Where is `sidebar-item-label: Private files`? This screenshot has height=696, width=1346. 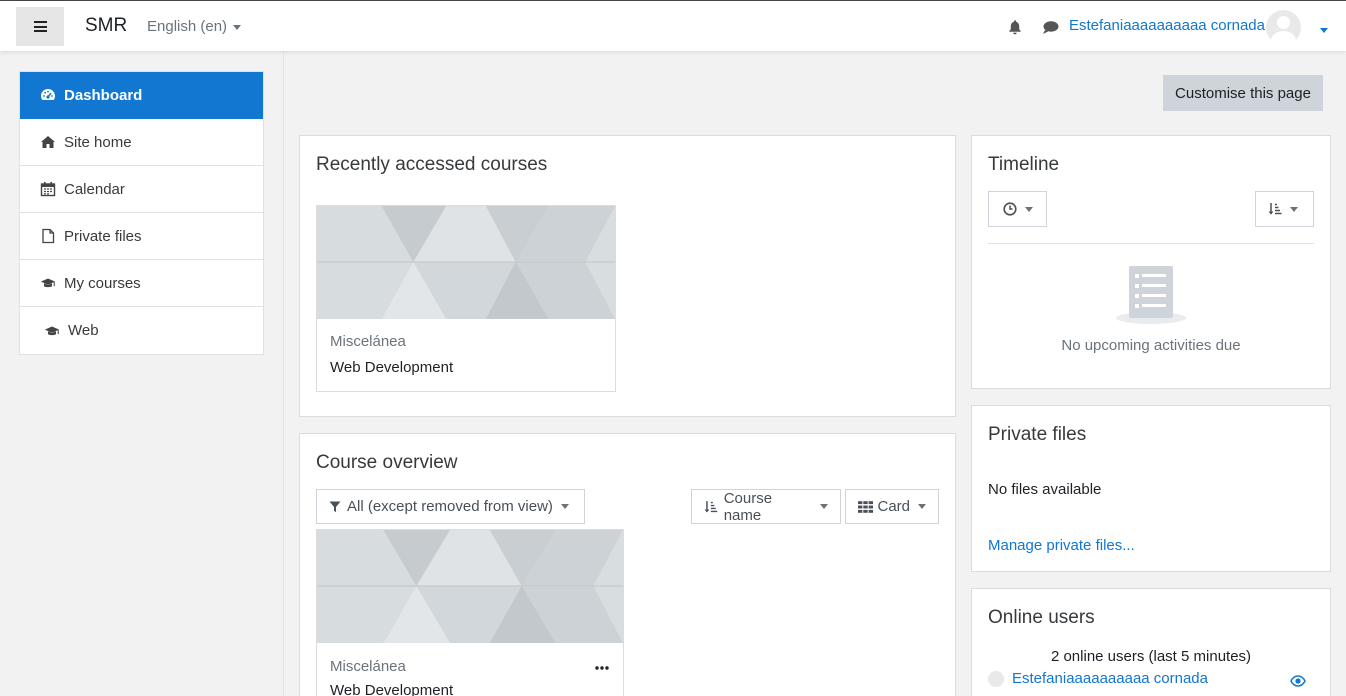
sidebar-item-label: Private files is located at coordinates (103, 236).